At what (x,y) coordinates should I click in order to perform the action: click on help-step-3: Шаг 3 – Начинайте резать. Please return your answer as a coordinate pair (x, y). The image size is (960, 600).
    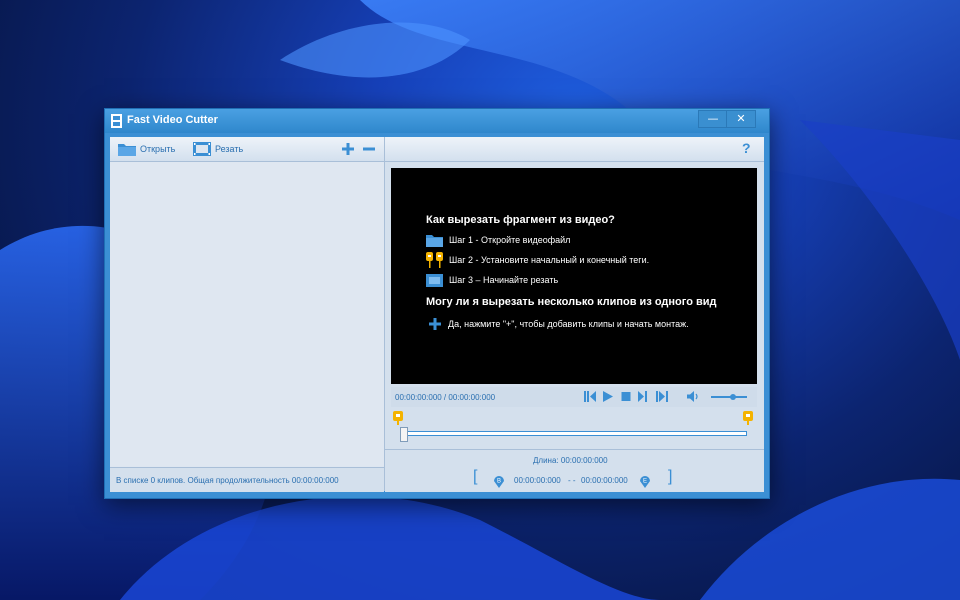
    Looking at the image, I should click on (492, 280).